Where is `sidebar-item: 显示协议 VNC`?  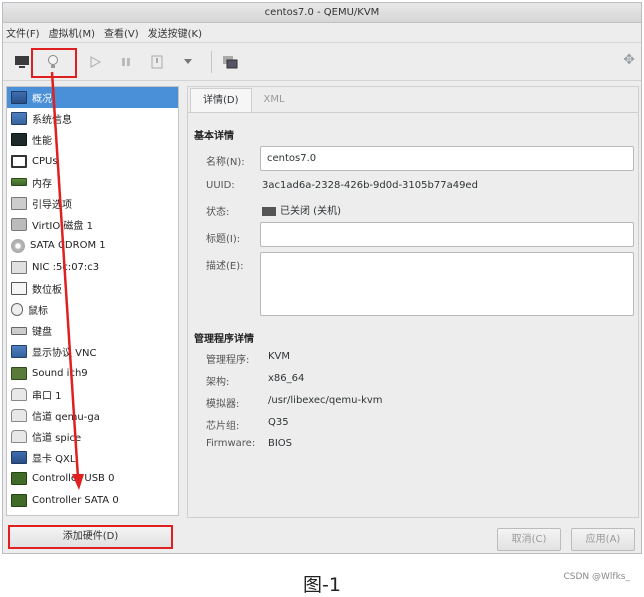 sidebar-item: 显示协议 VNC is located at coordinates (92, 351).